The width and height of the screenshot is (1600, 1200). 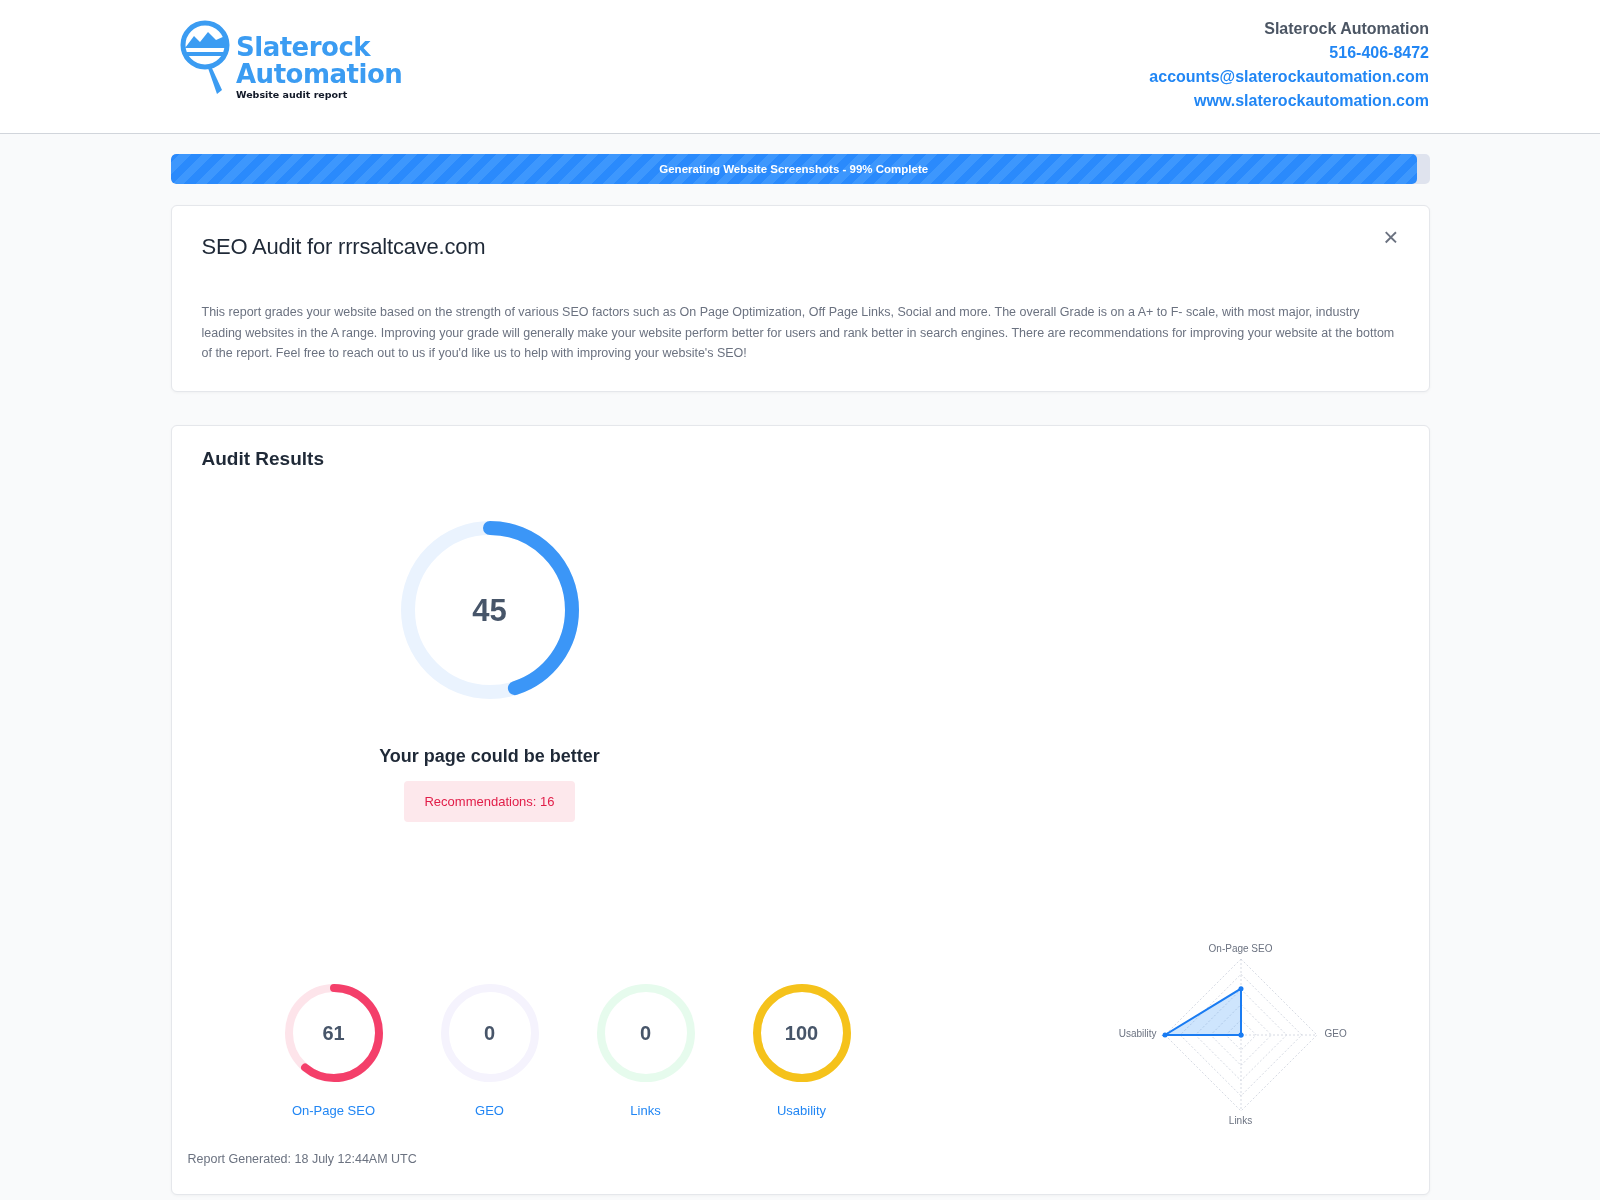 I want to click on magnifier-logo-icon, so click(x=206, y=58).